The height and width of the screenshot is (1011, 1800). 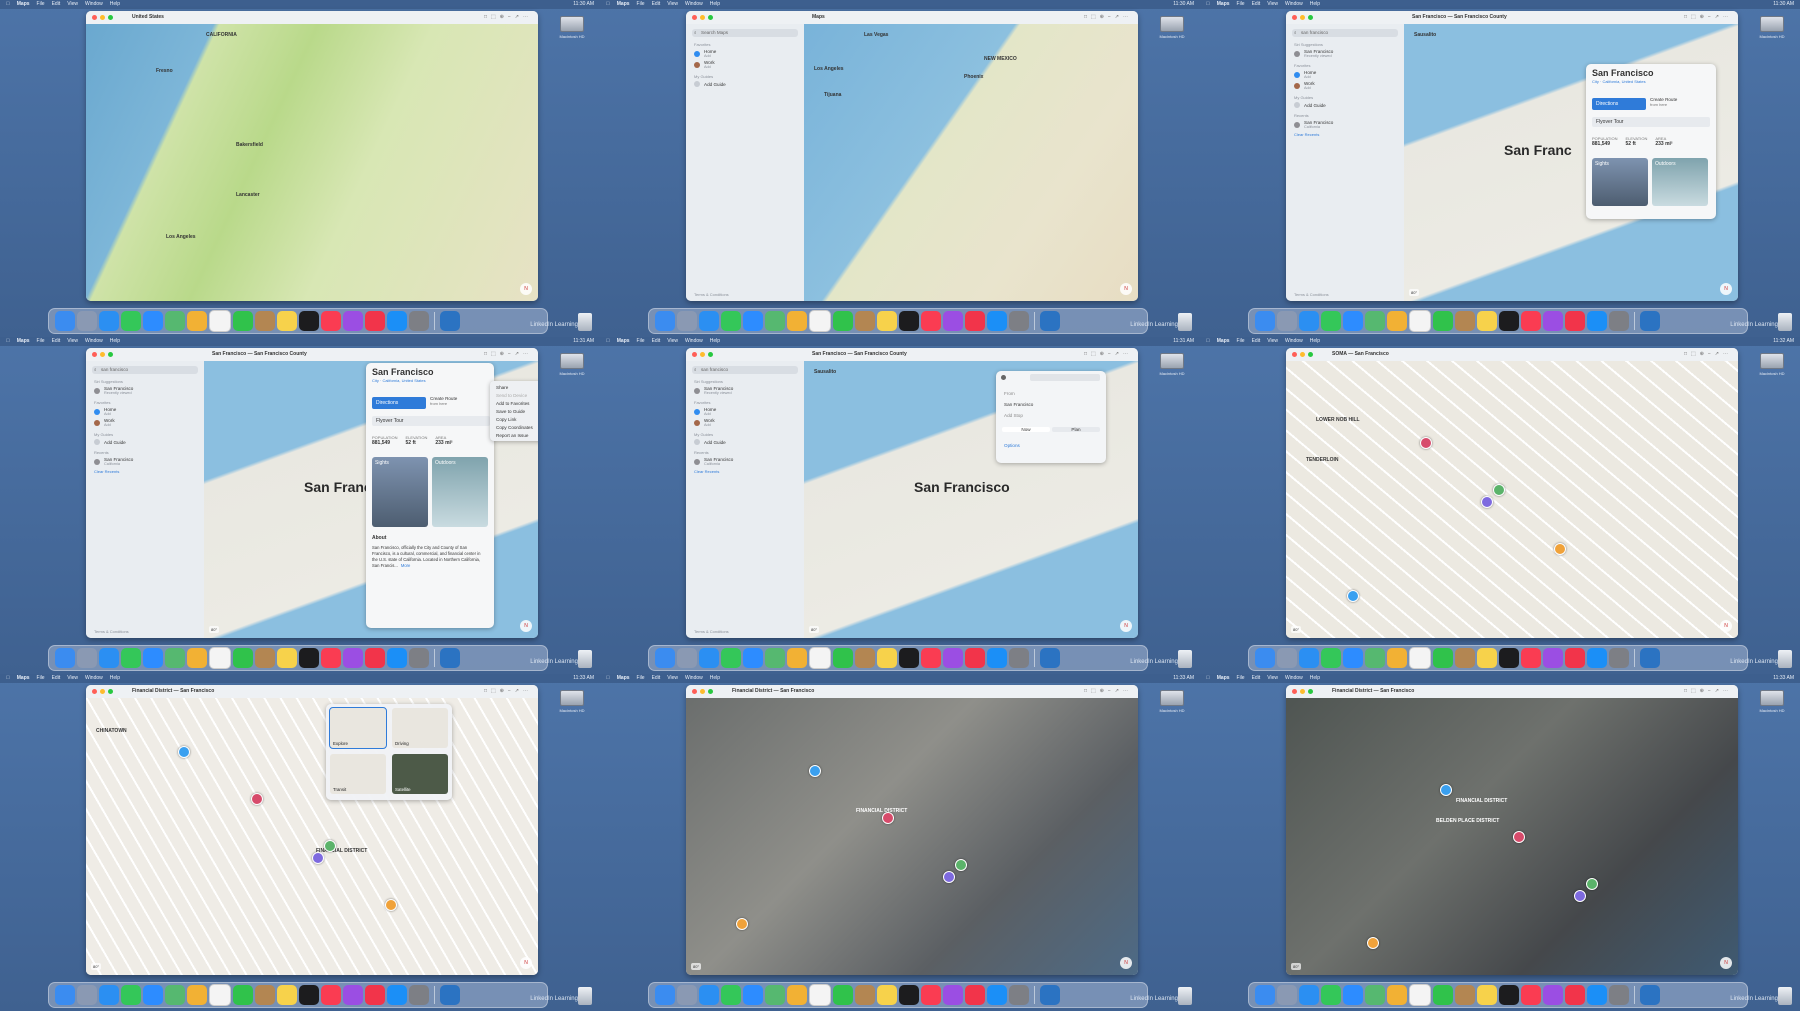 What do you see at coordinates (430, 380) in the screenshot?
I see `place-meta: City · California, United States` at bounding box center [430, 380].